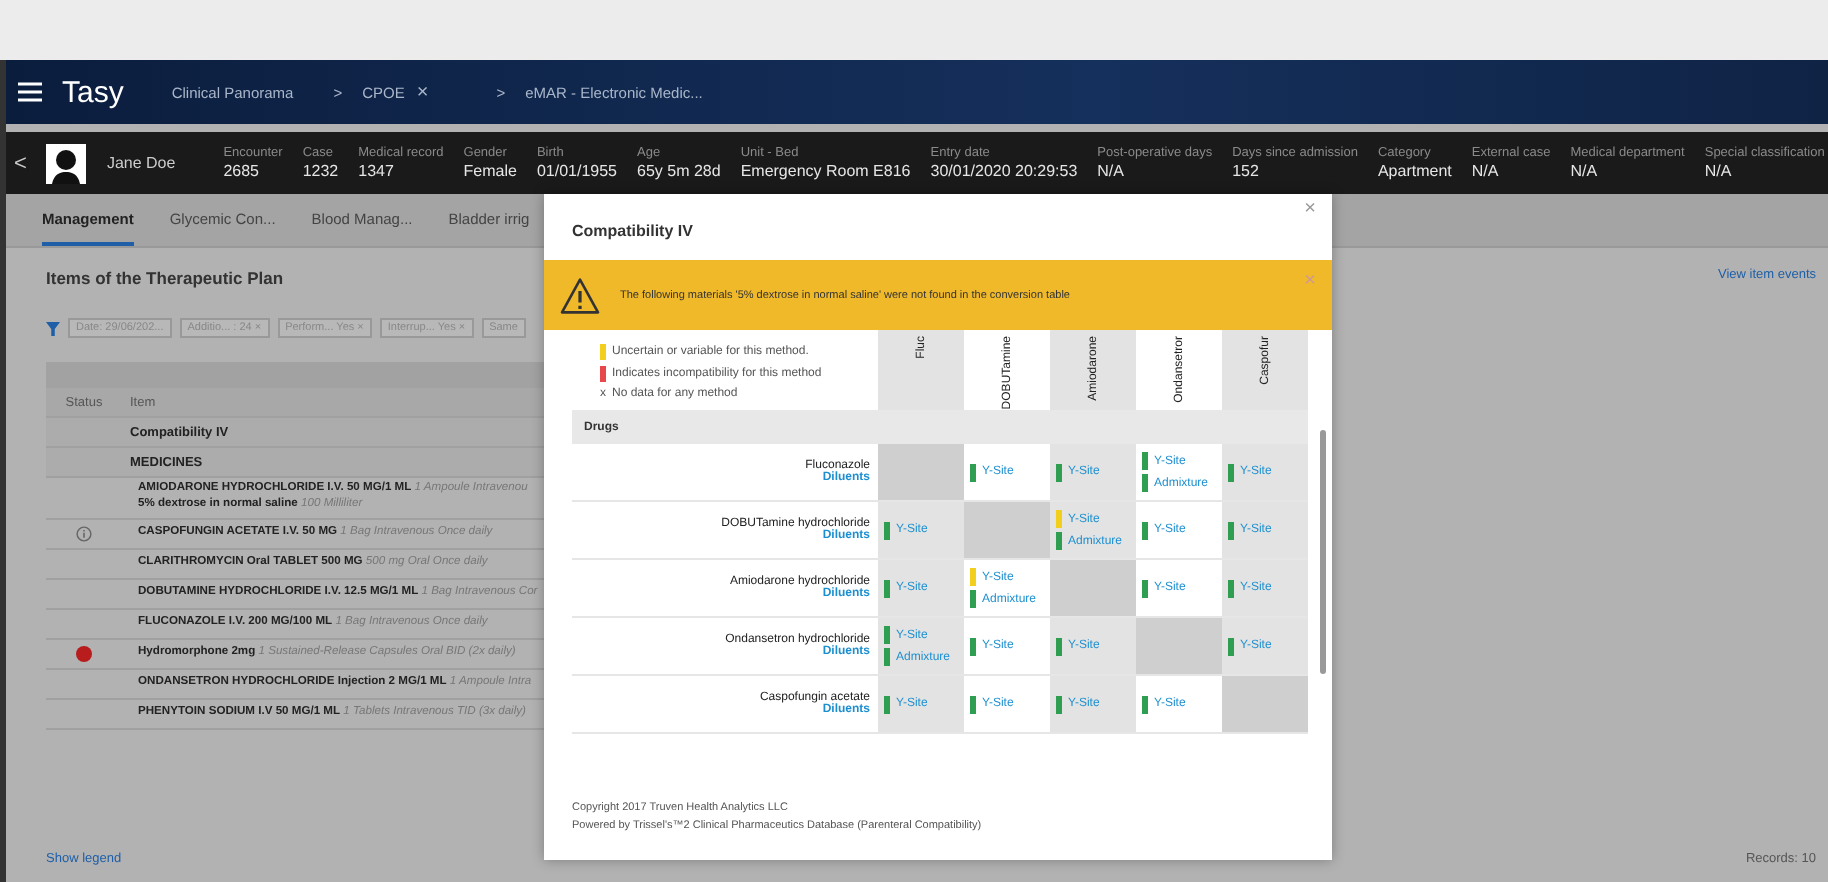 This screenshot has height=882, width=1828. Describe the element at coordinates (20, 163) in the screenshot. I see `back-button: <` at that location.